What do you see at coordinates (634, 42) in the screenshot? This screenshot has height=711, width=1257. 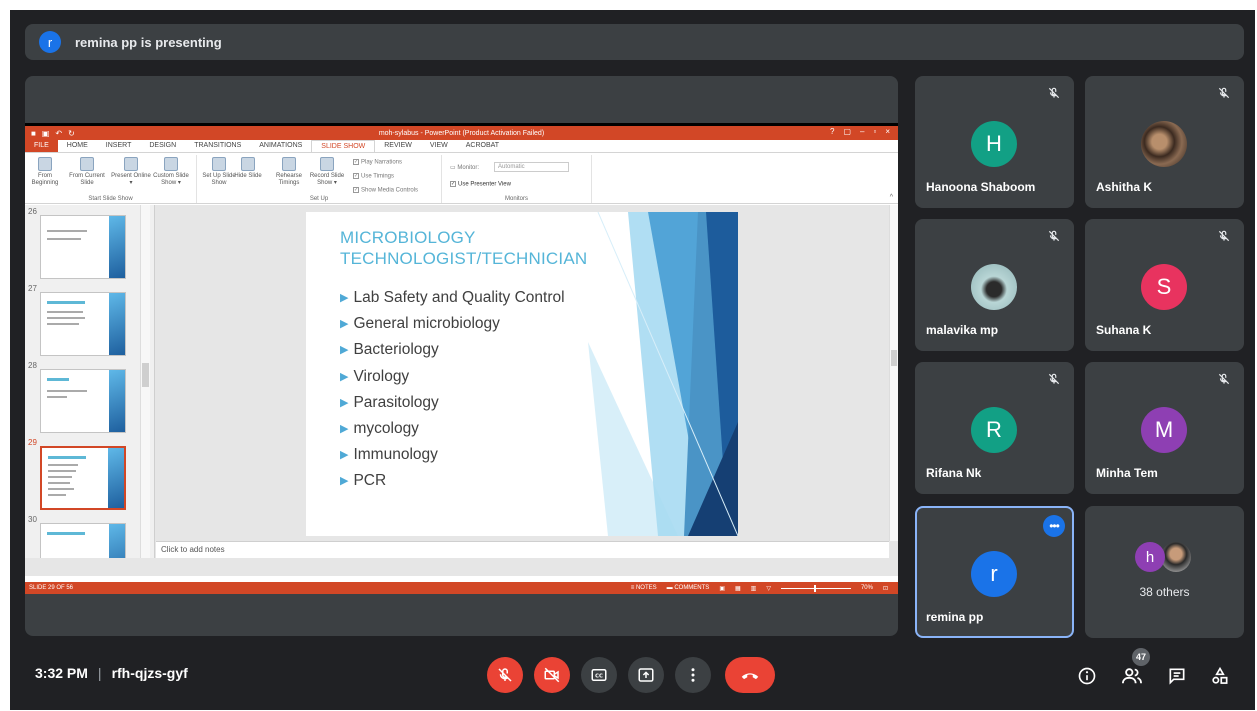 I see `presenting-banner: r remina pp is presenting` at bounding box center [634, 42].